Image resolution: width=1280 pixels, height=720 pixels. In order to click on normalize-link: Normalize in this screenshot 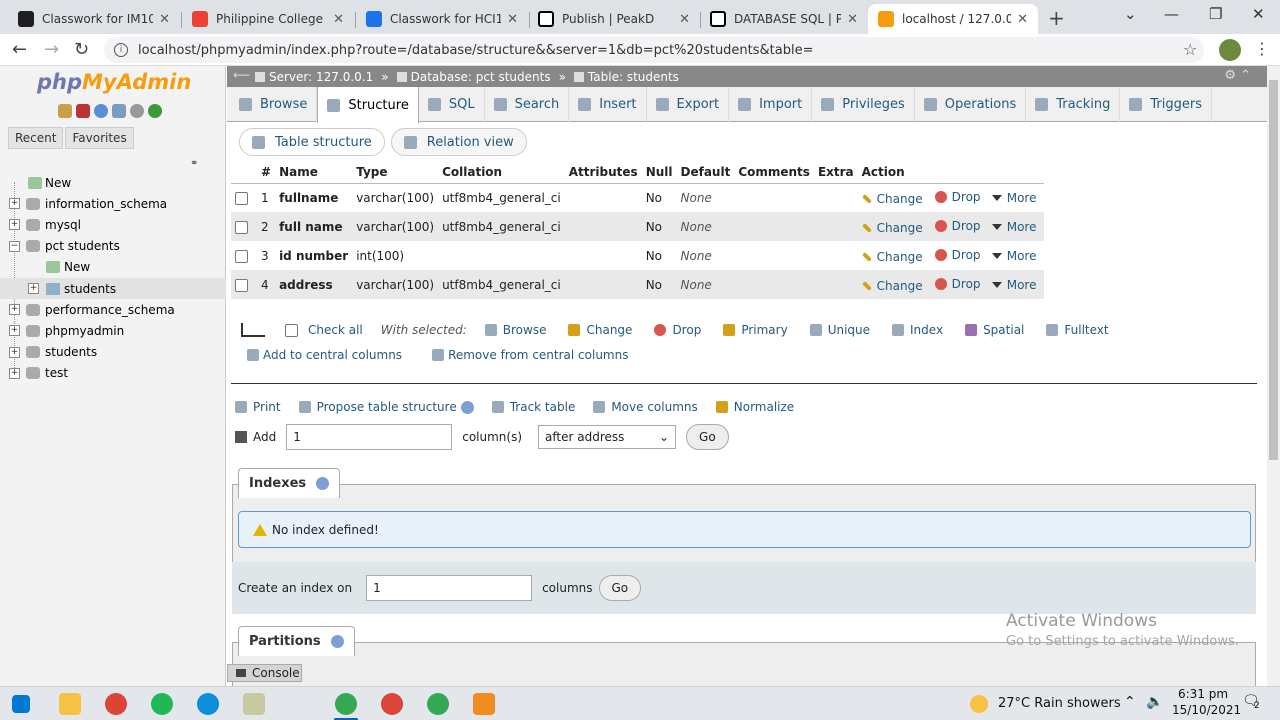, I will do `click(754, 407)`.